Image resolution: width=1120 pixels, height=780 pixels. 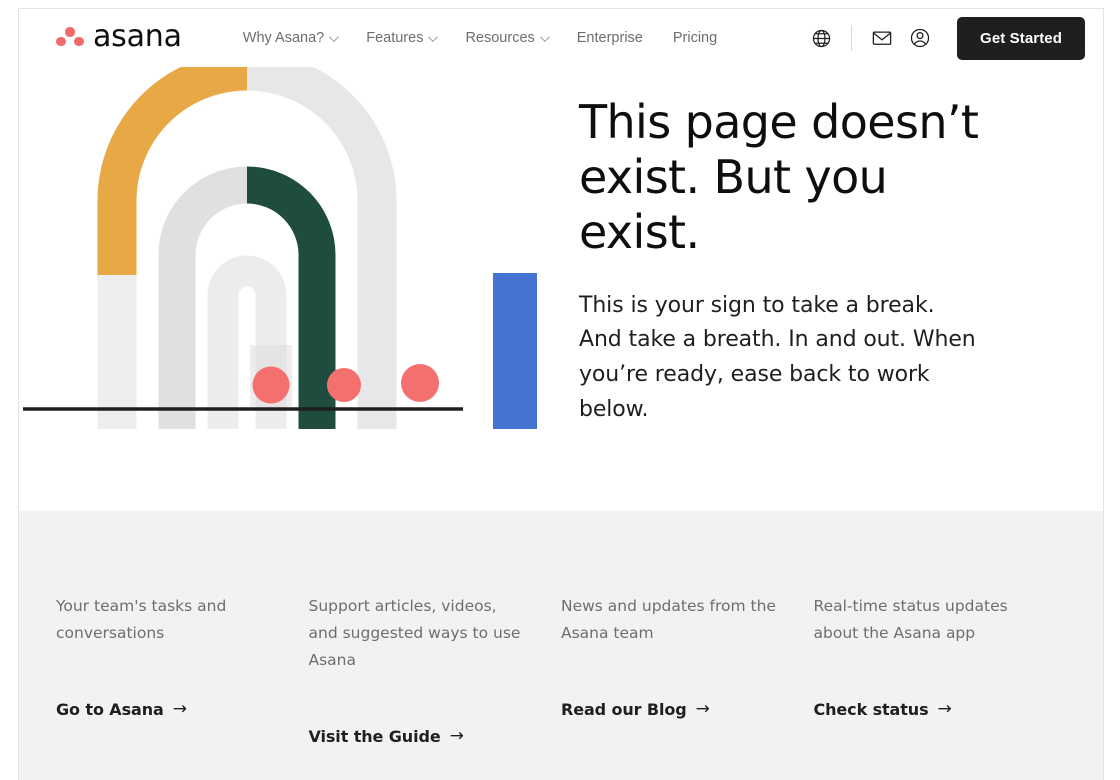 What do you see at coordinates (137, 36) in the screenshot?
I see `asana-wordmark: asana` at bounding box center [137, 36].